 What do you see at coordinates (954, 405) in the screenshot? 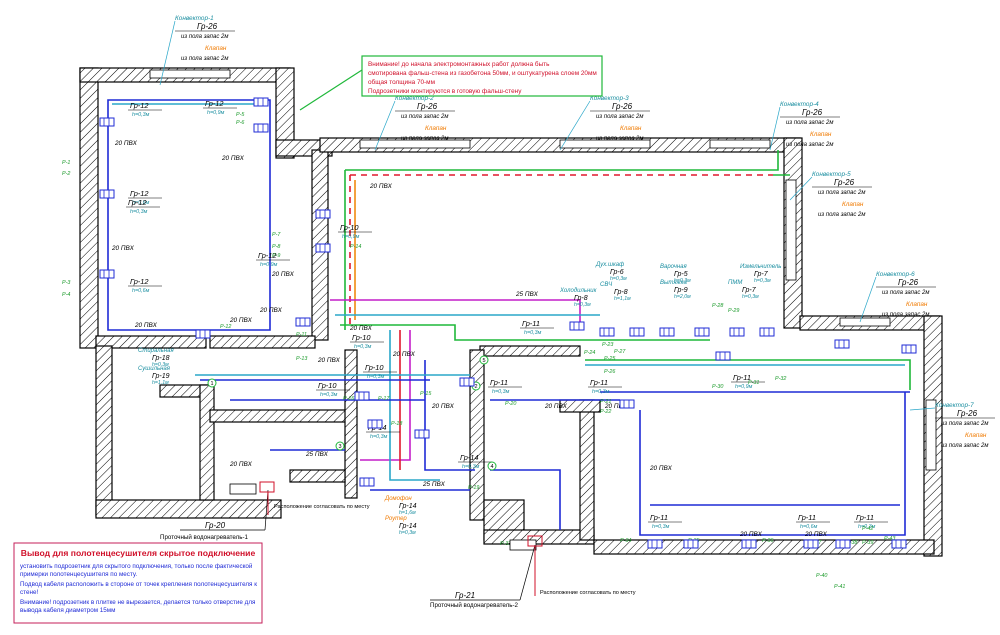
I see `convector-7-name: Конвектор-7` at bounding box center [954, 405].